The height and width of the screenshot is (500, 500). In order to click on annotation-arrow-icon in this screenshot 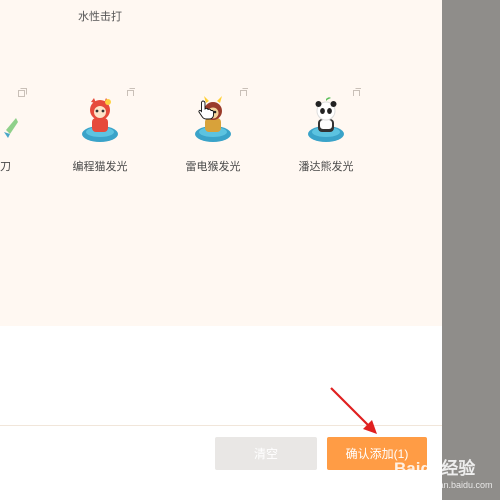, I will do `click(353, 410)`.